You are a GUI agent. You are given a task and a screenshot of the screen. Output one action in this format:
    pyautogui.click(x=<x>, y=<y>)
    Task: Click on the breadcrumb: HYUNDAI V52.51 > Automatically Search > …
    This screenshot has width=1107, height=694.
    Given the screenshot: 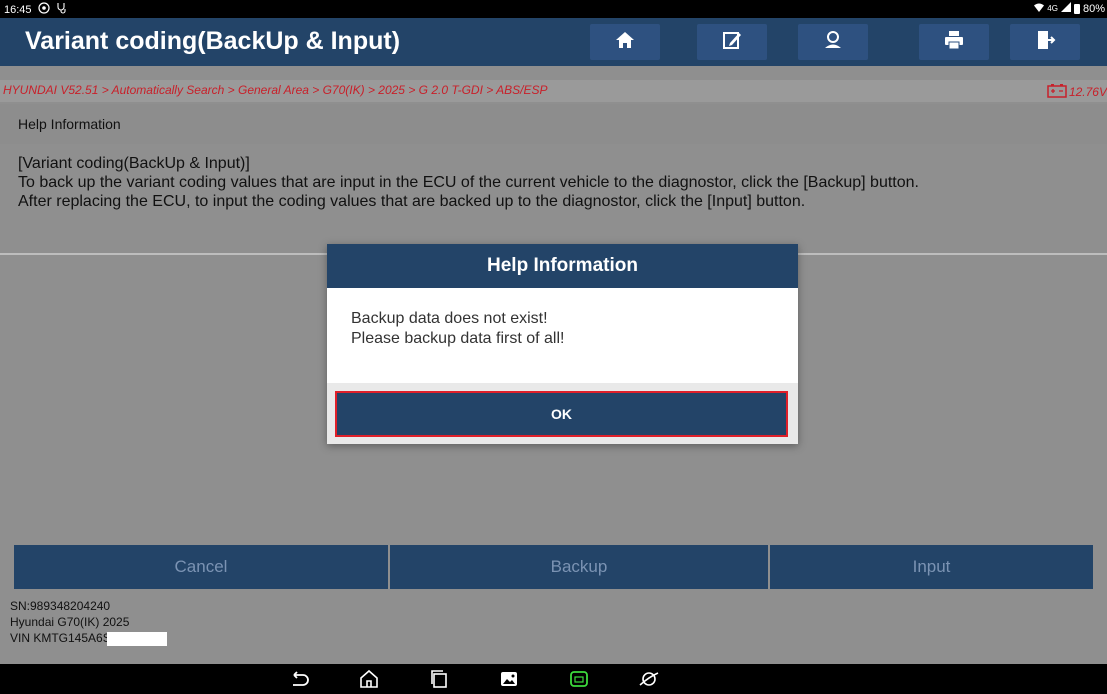 What is the action you would take?
    pyautogui.click(x=275, y=90)
    